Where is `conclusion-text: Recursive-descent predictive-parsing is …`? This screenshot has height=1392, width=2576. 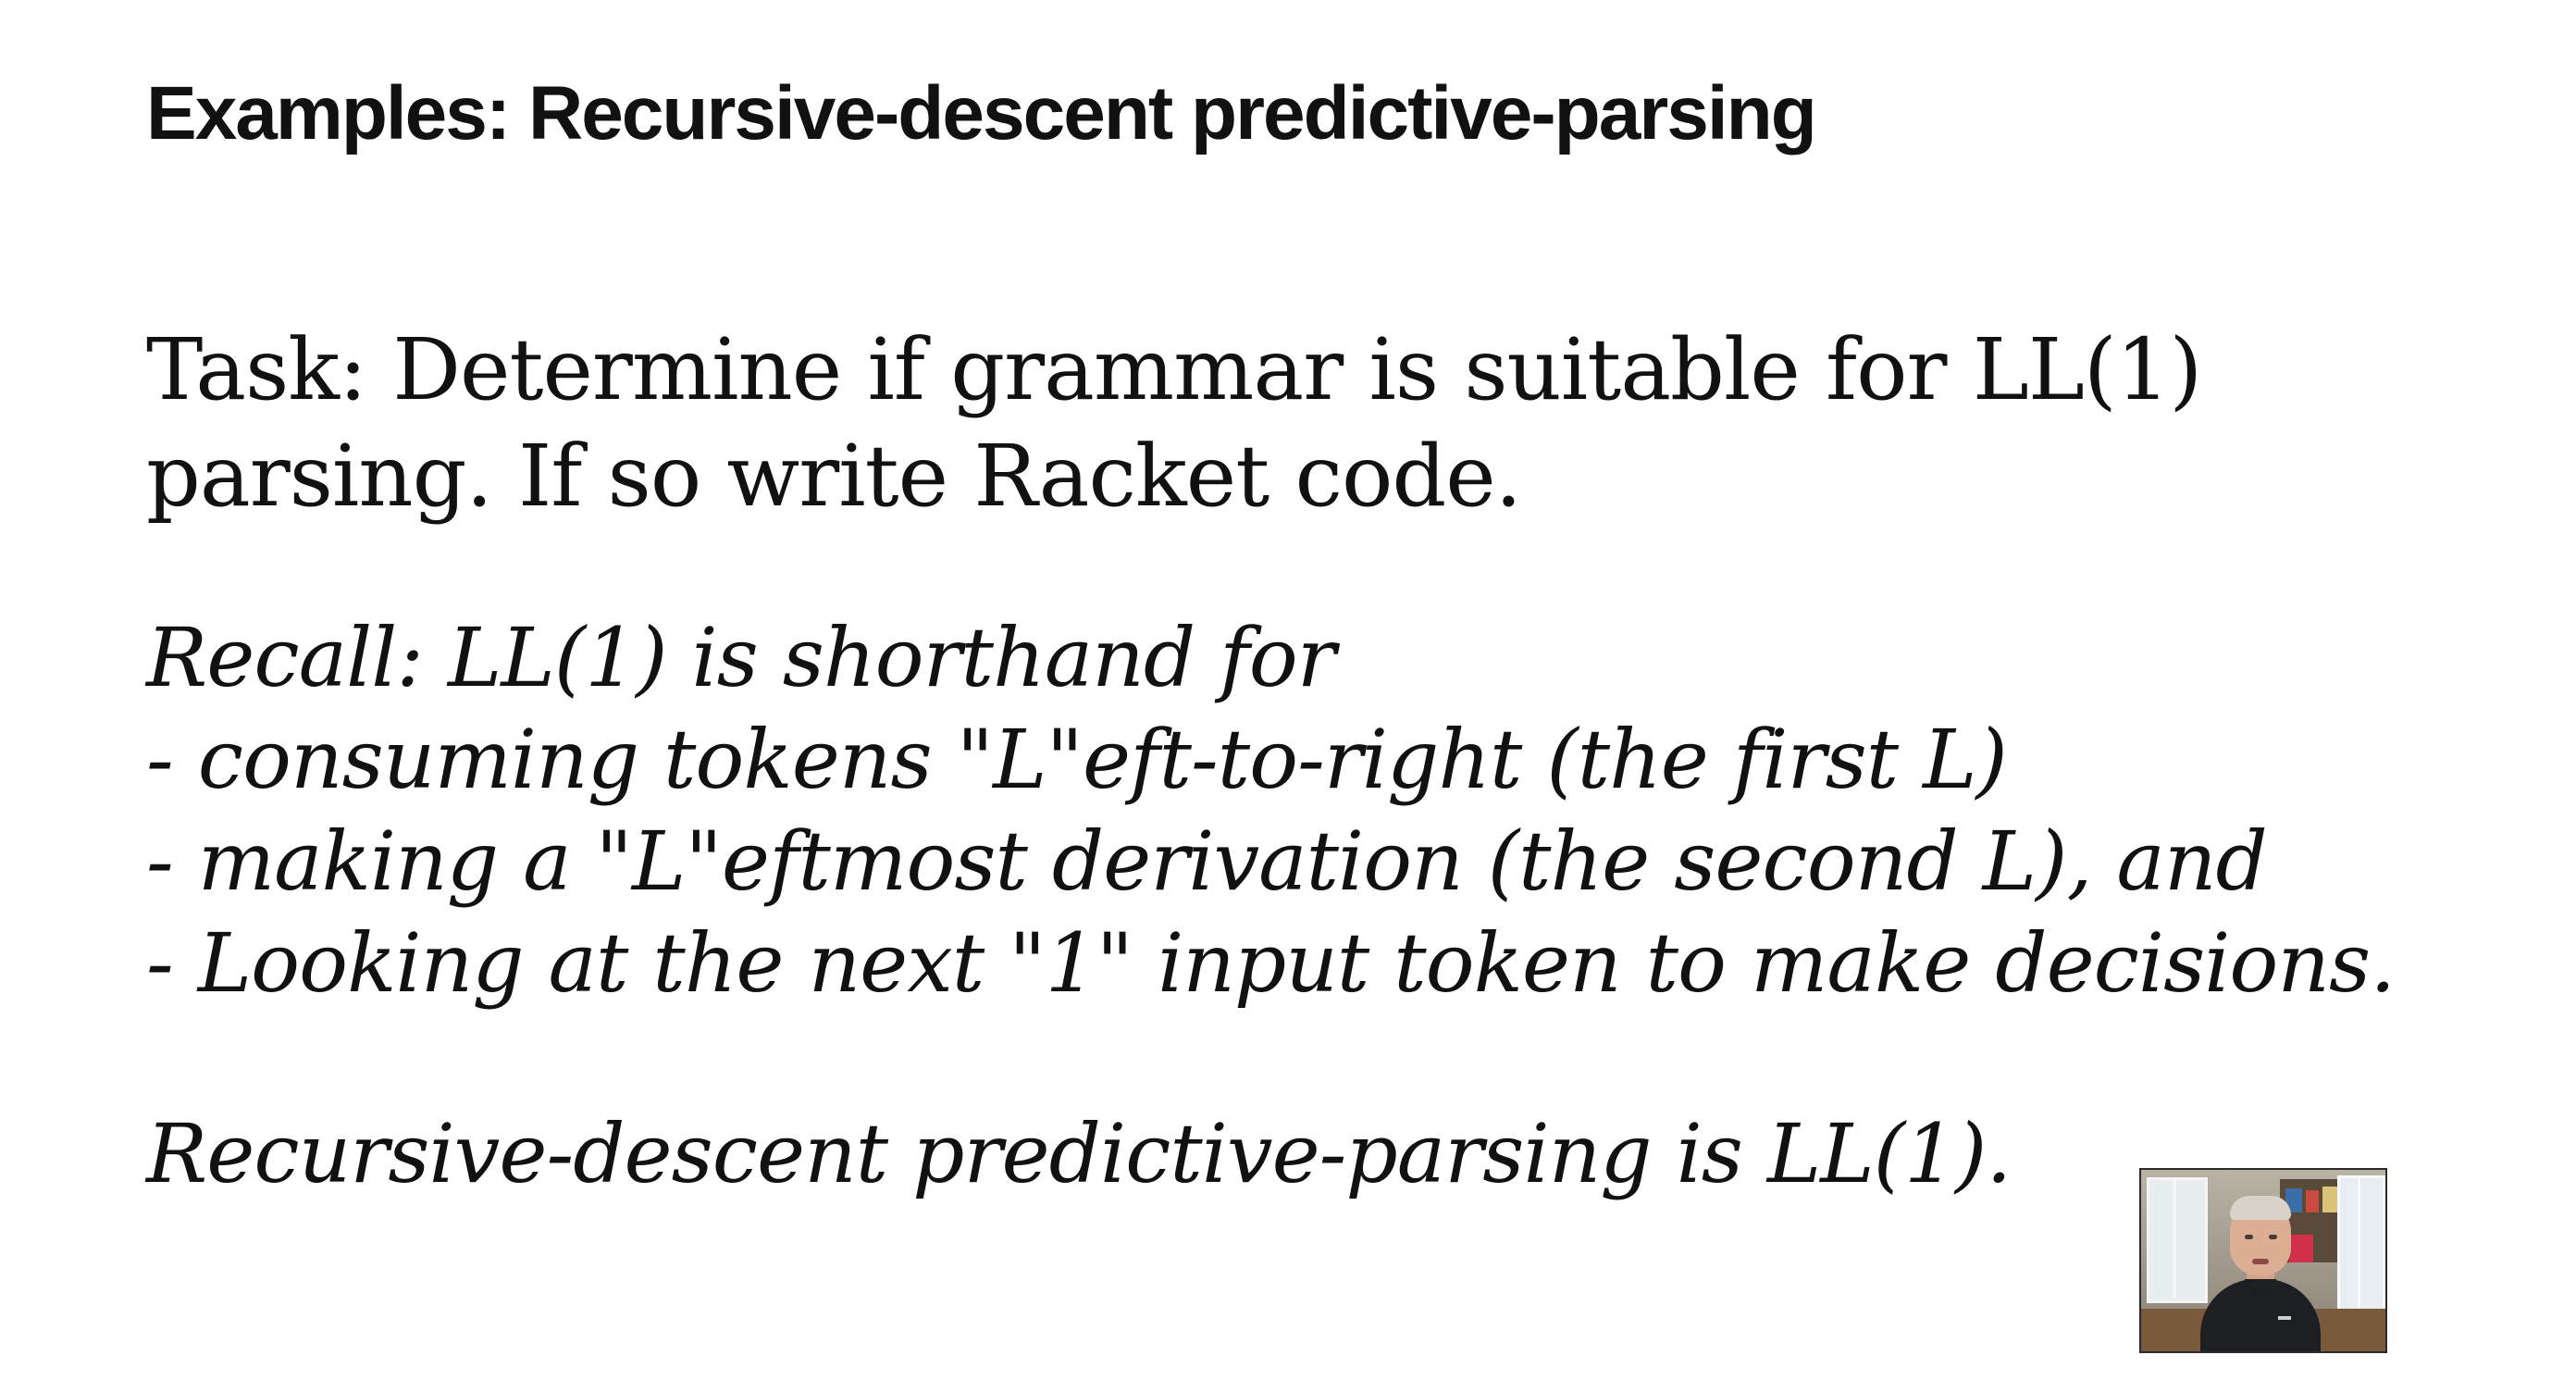
conclusion-text: Recursive-descent predictive-parsing is … is located at coordinates (1079, 1153).